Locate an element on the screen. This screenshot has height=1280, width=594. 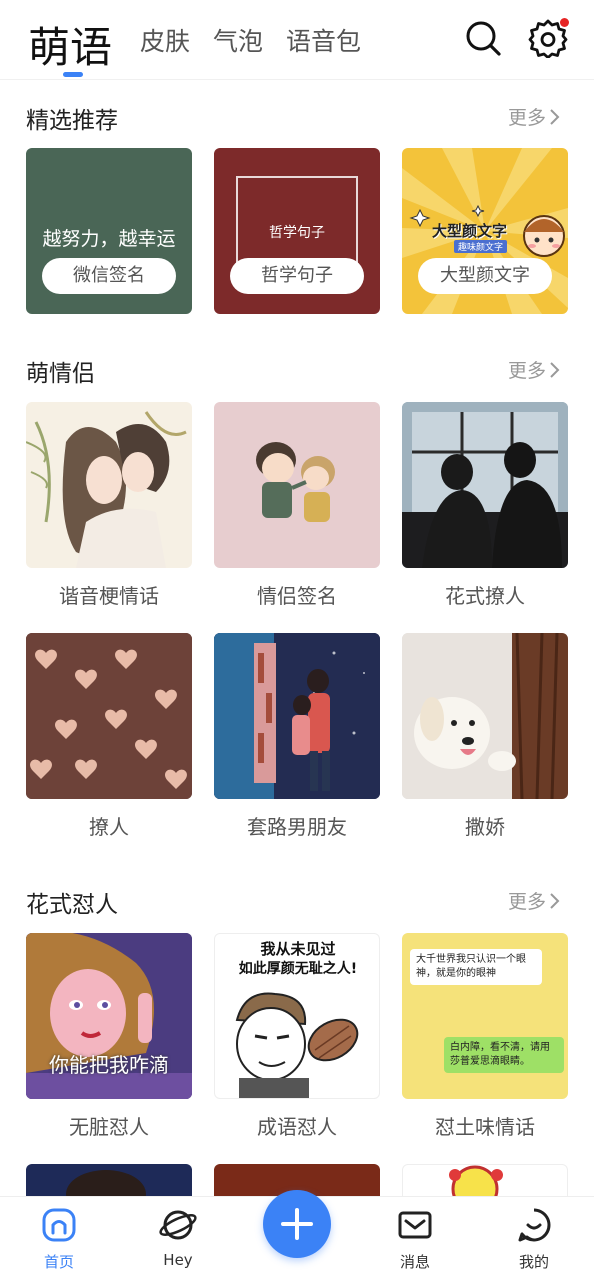
nav-label: 首页 is located at coordinates (58, 1262).